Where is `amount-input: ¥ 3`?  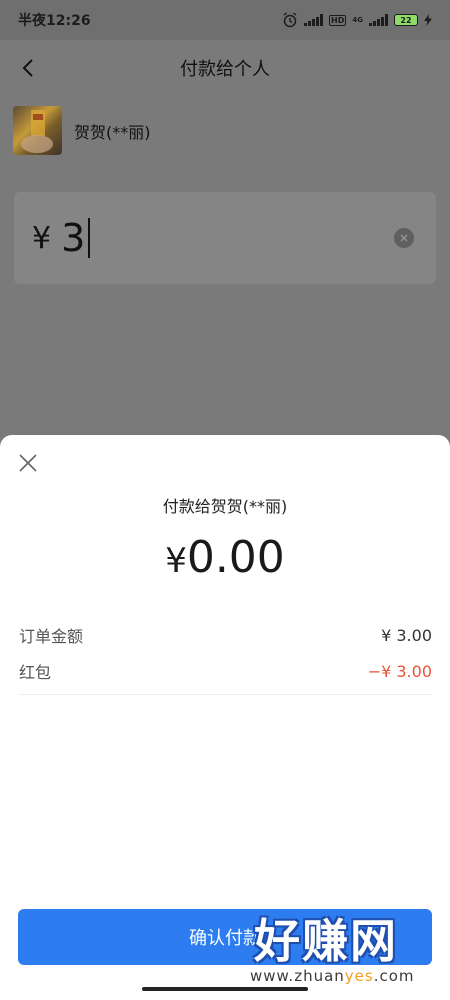 amount-input: ¥ 3 is located at coordinates (225, 238).